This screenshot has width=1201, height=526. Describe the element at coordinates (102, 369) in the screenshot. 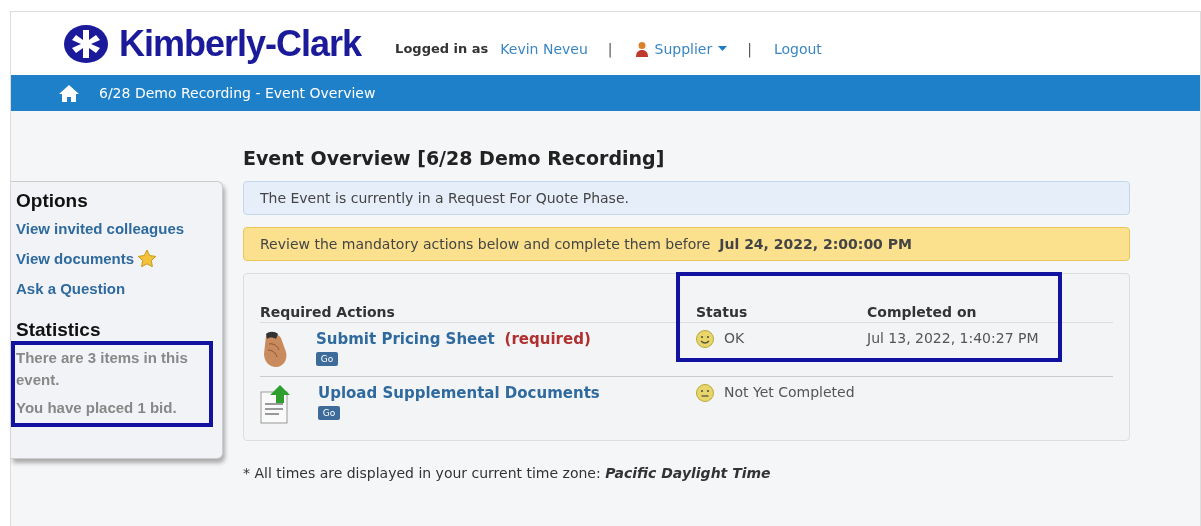

I see `statistics-text: There are 3 items in this event.` at that location.